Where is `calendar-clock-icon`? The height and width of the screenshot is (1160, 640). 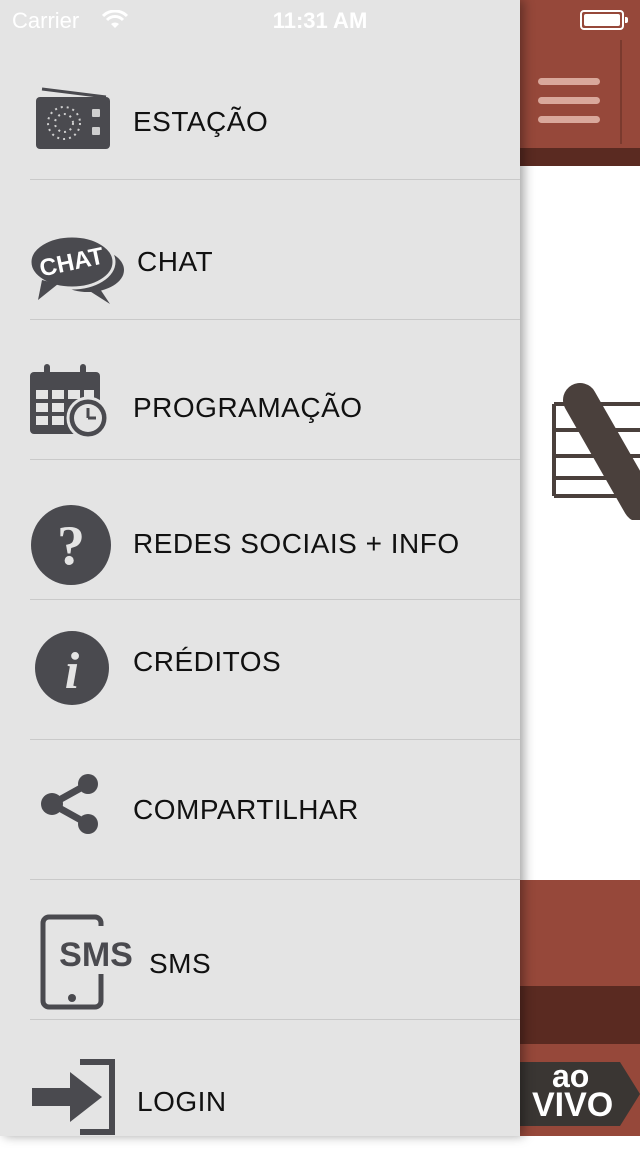 calendar-clock-icon is located at coordinates (70, 402).